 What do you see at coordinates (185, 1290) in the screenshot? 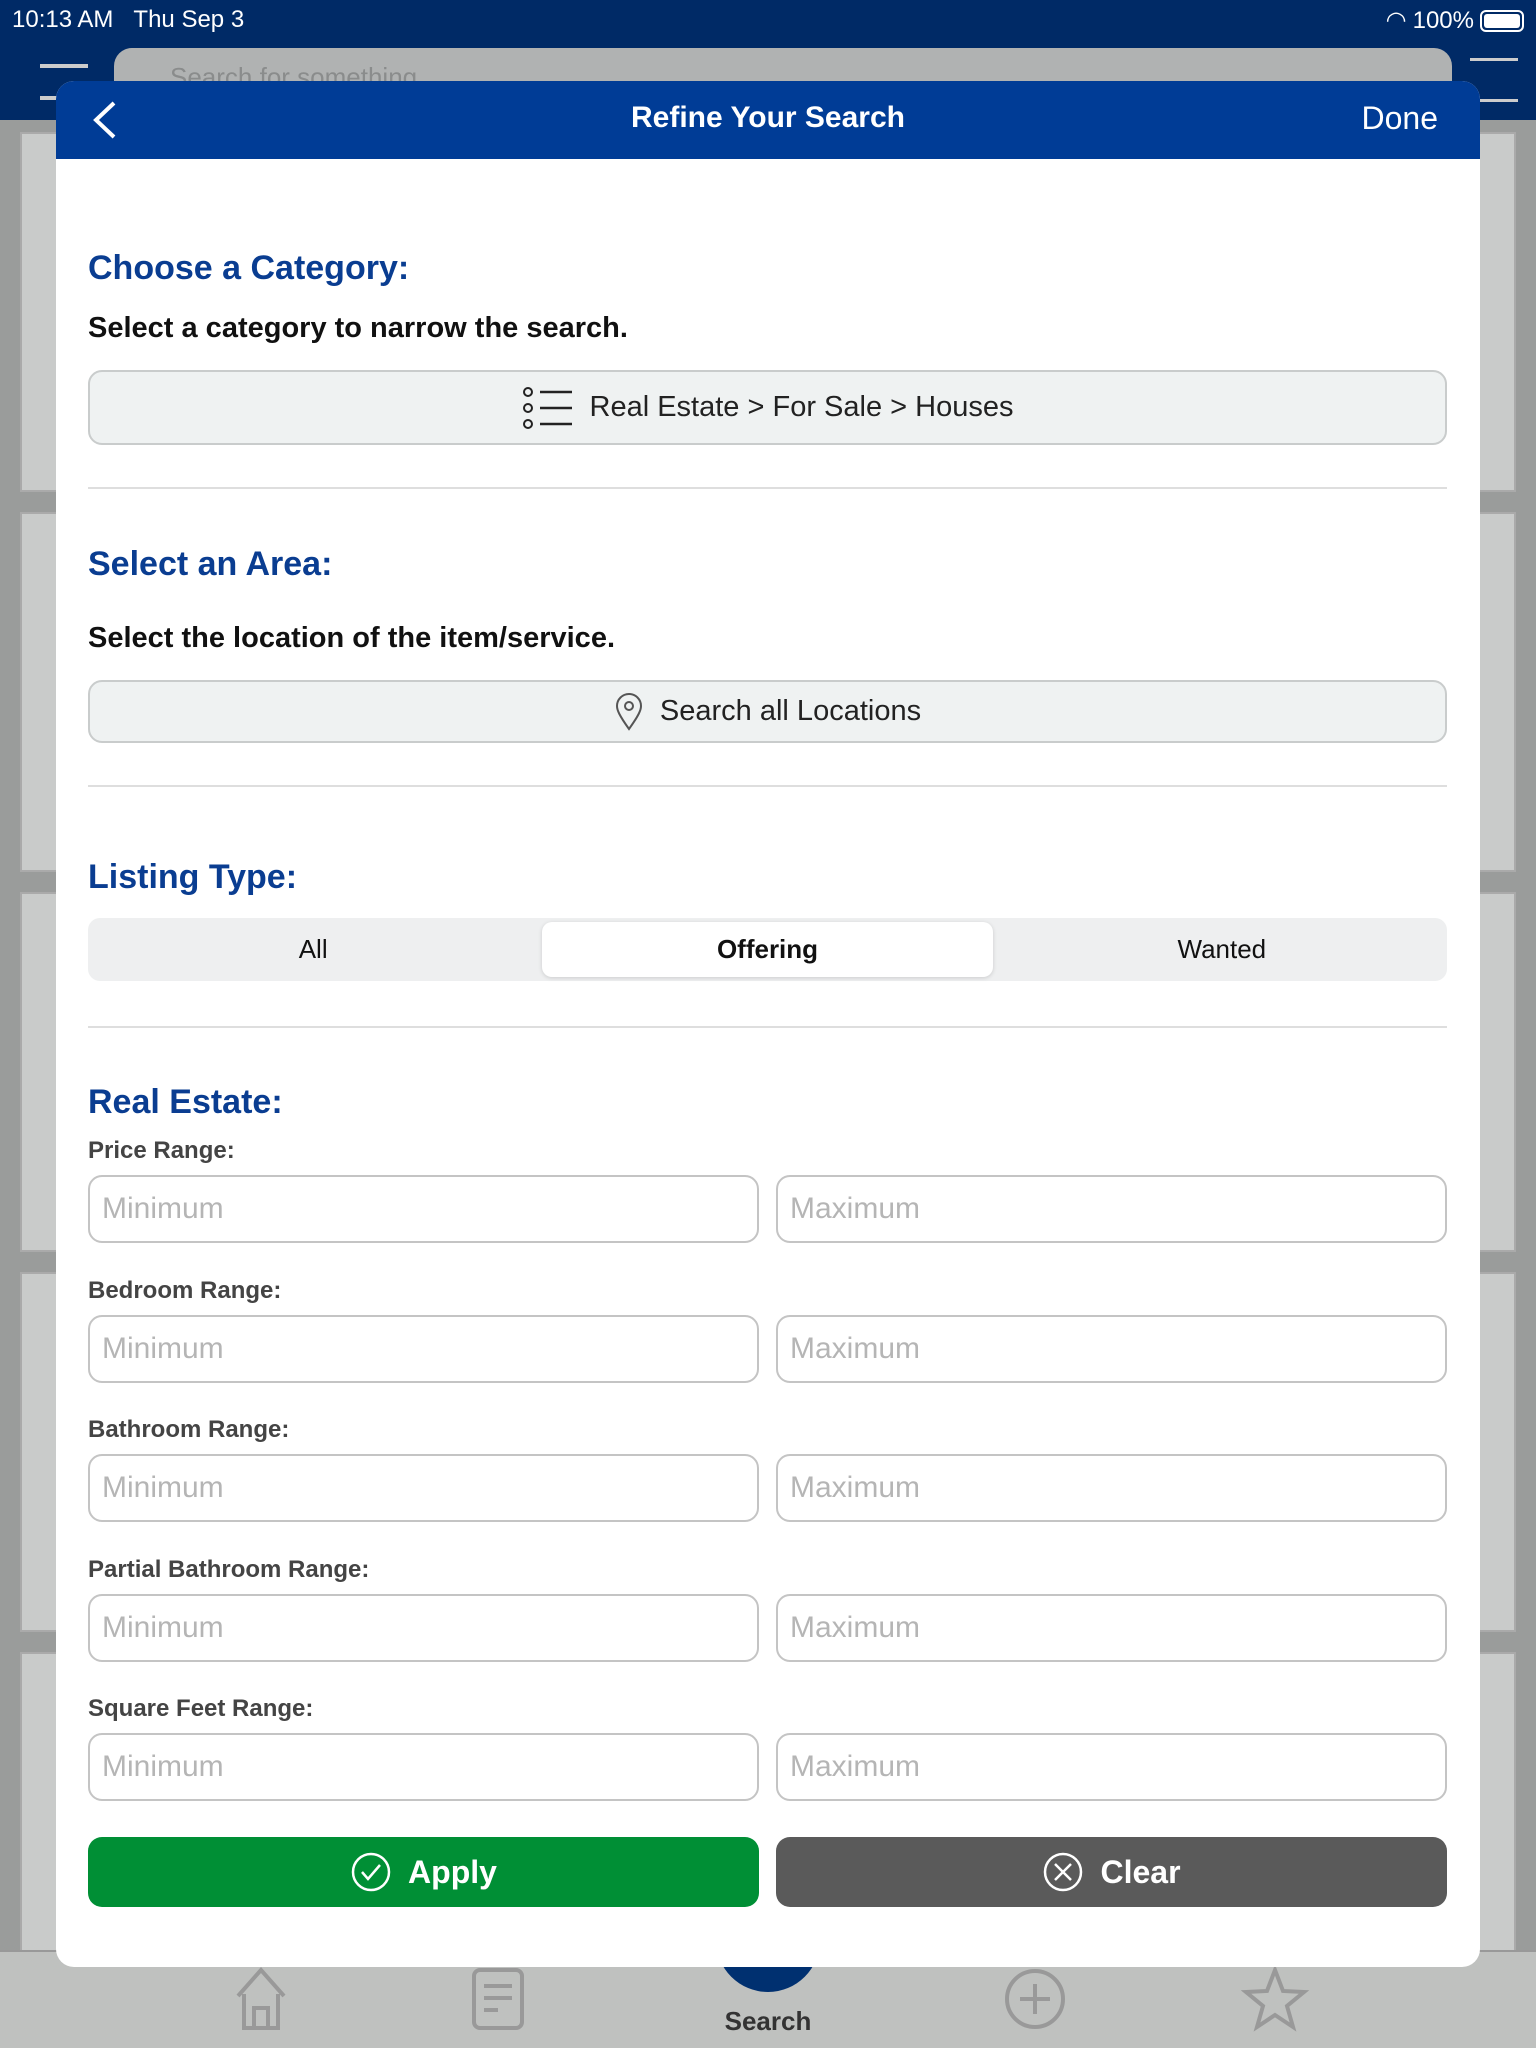
I see `bedroom-range-label: Bedroom Range:` at bounding box center [185, 1290].